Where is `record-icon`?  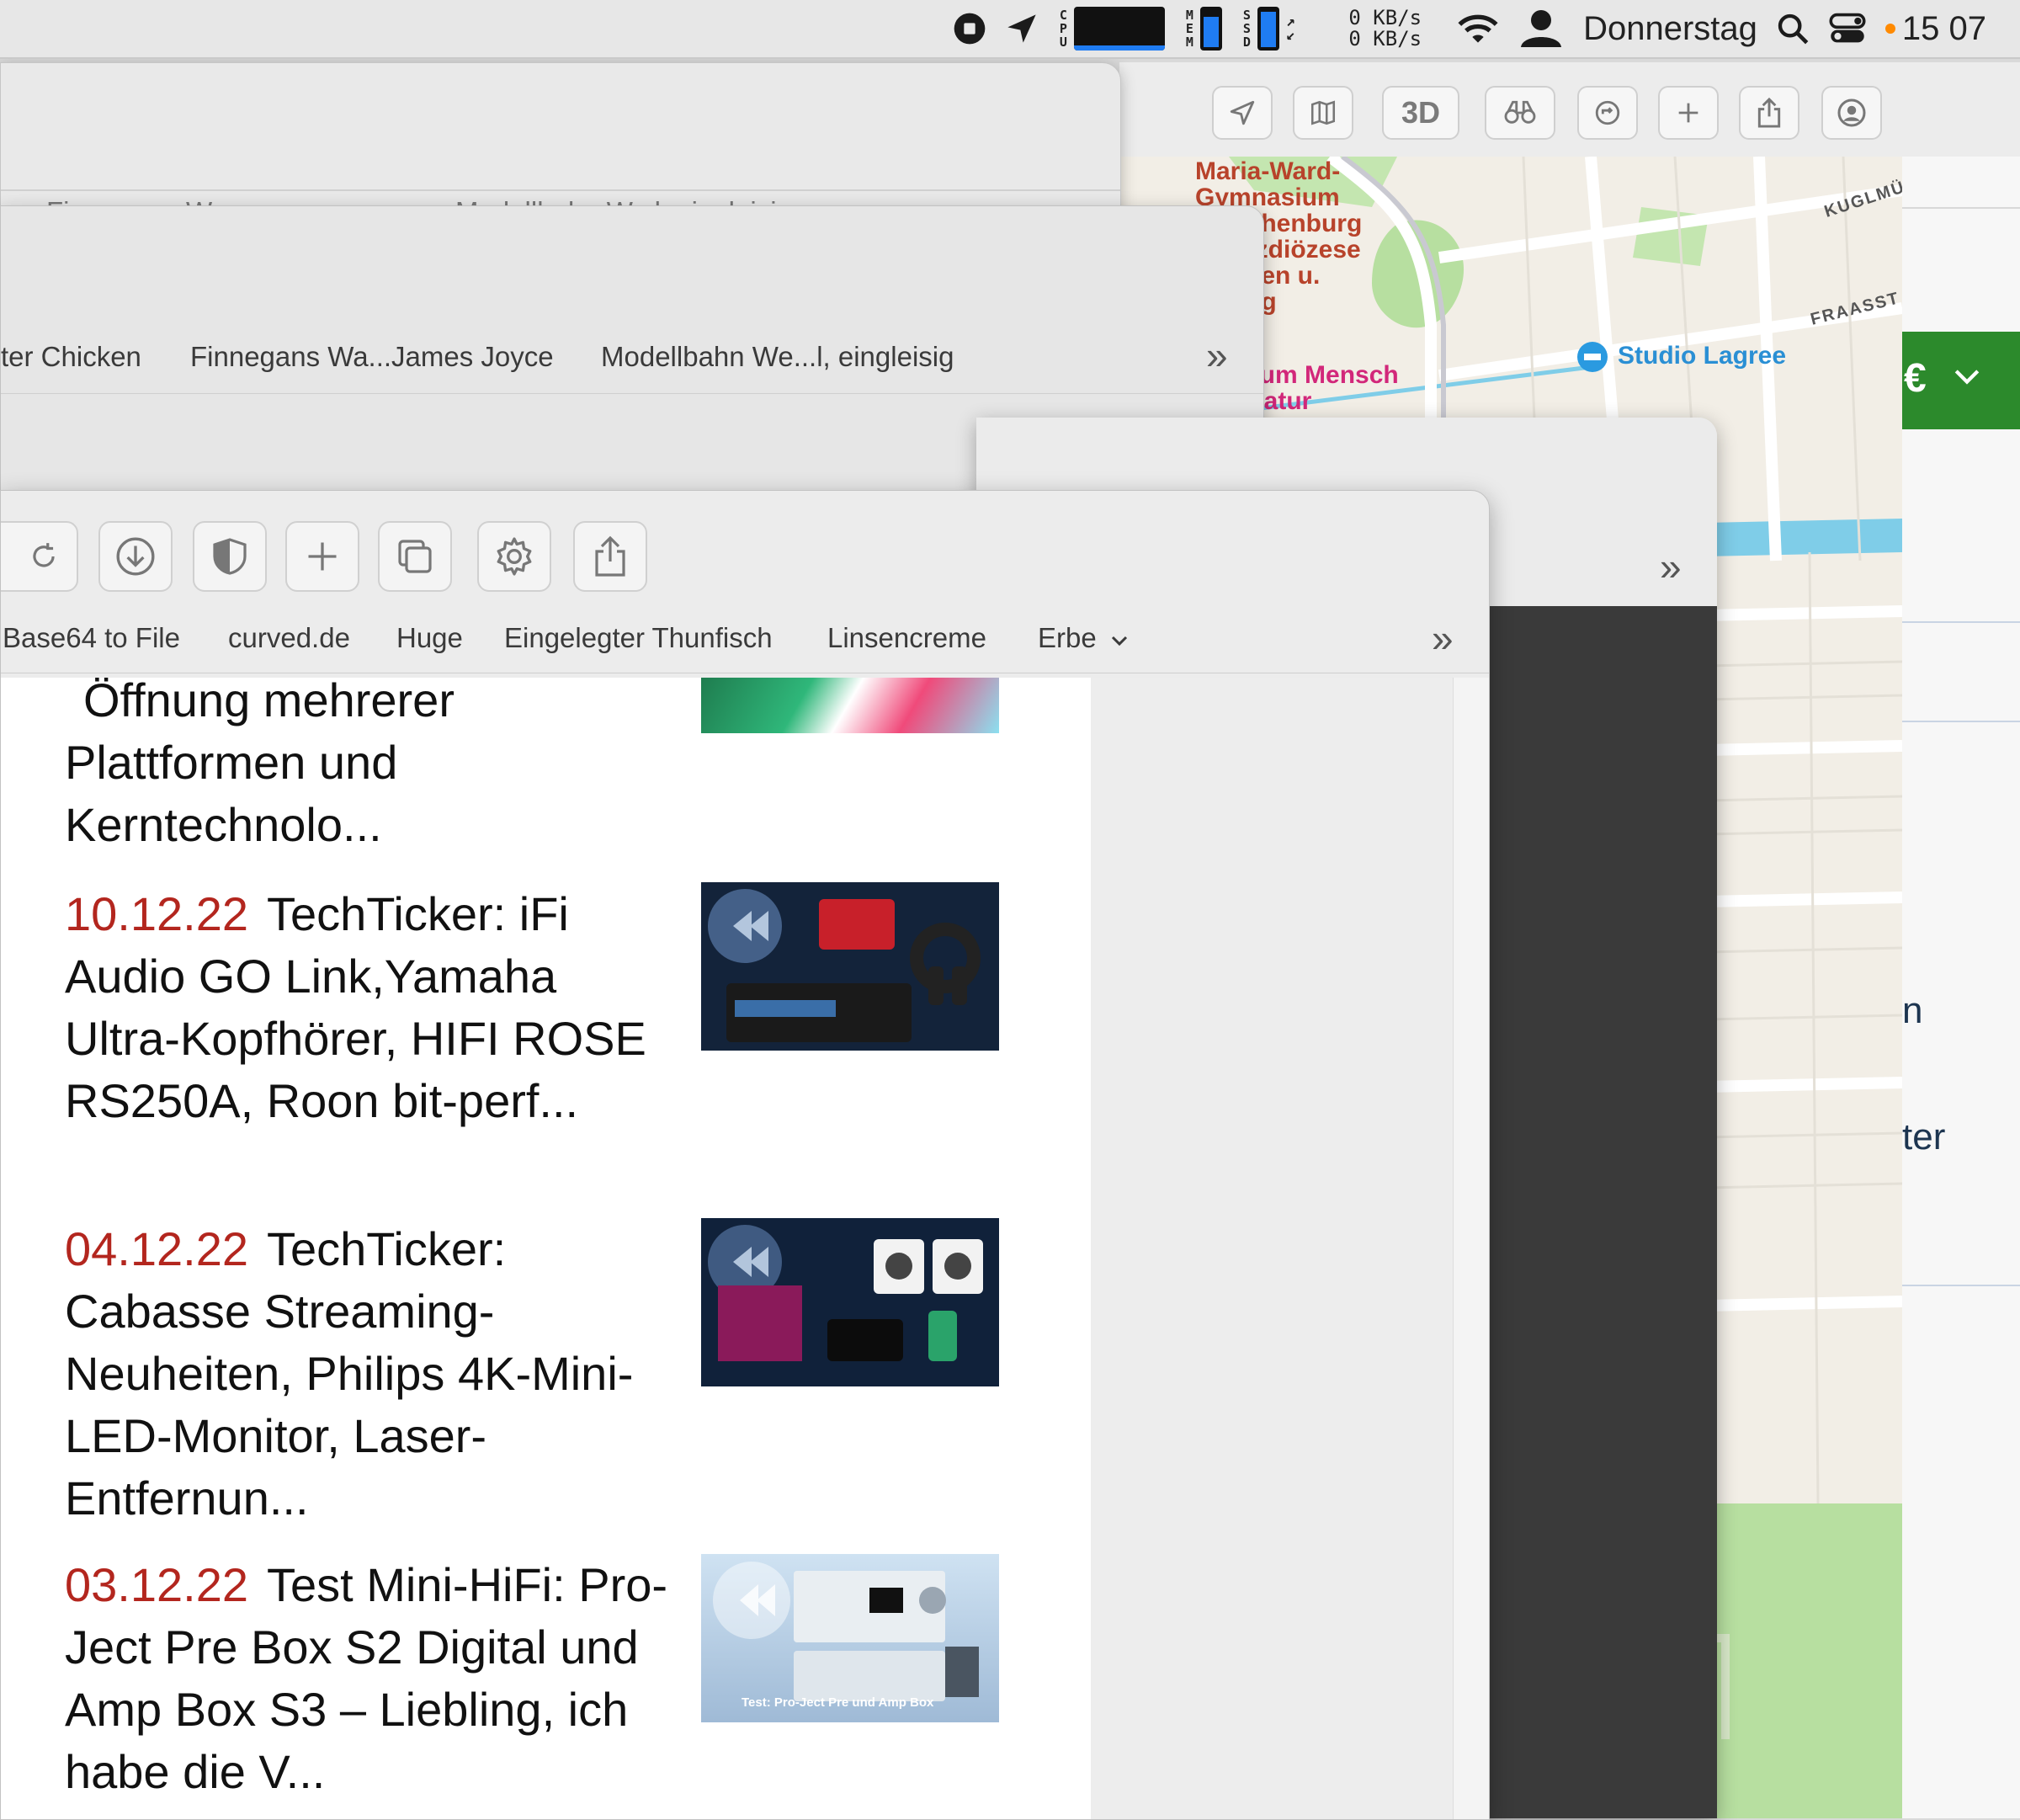
record-icon is located at coordinates (969, 28).